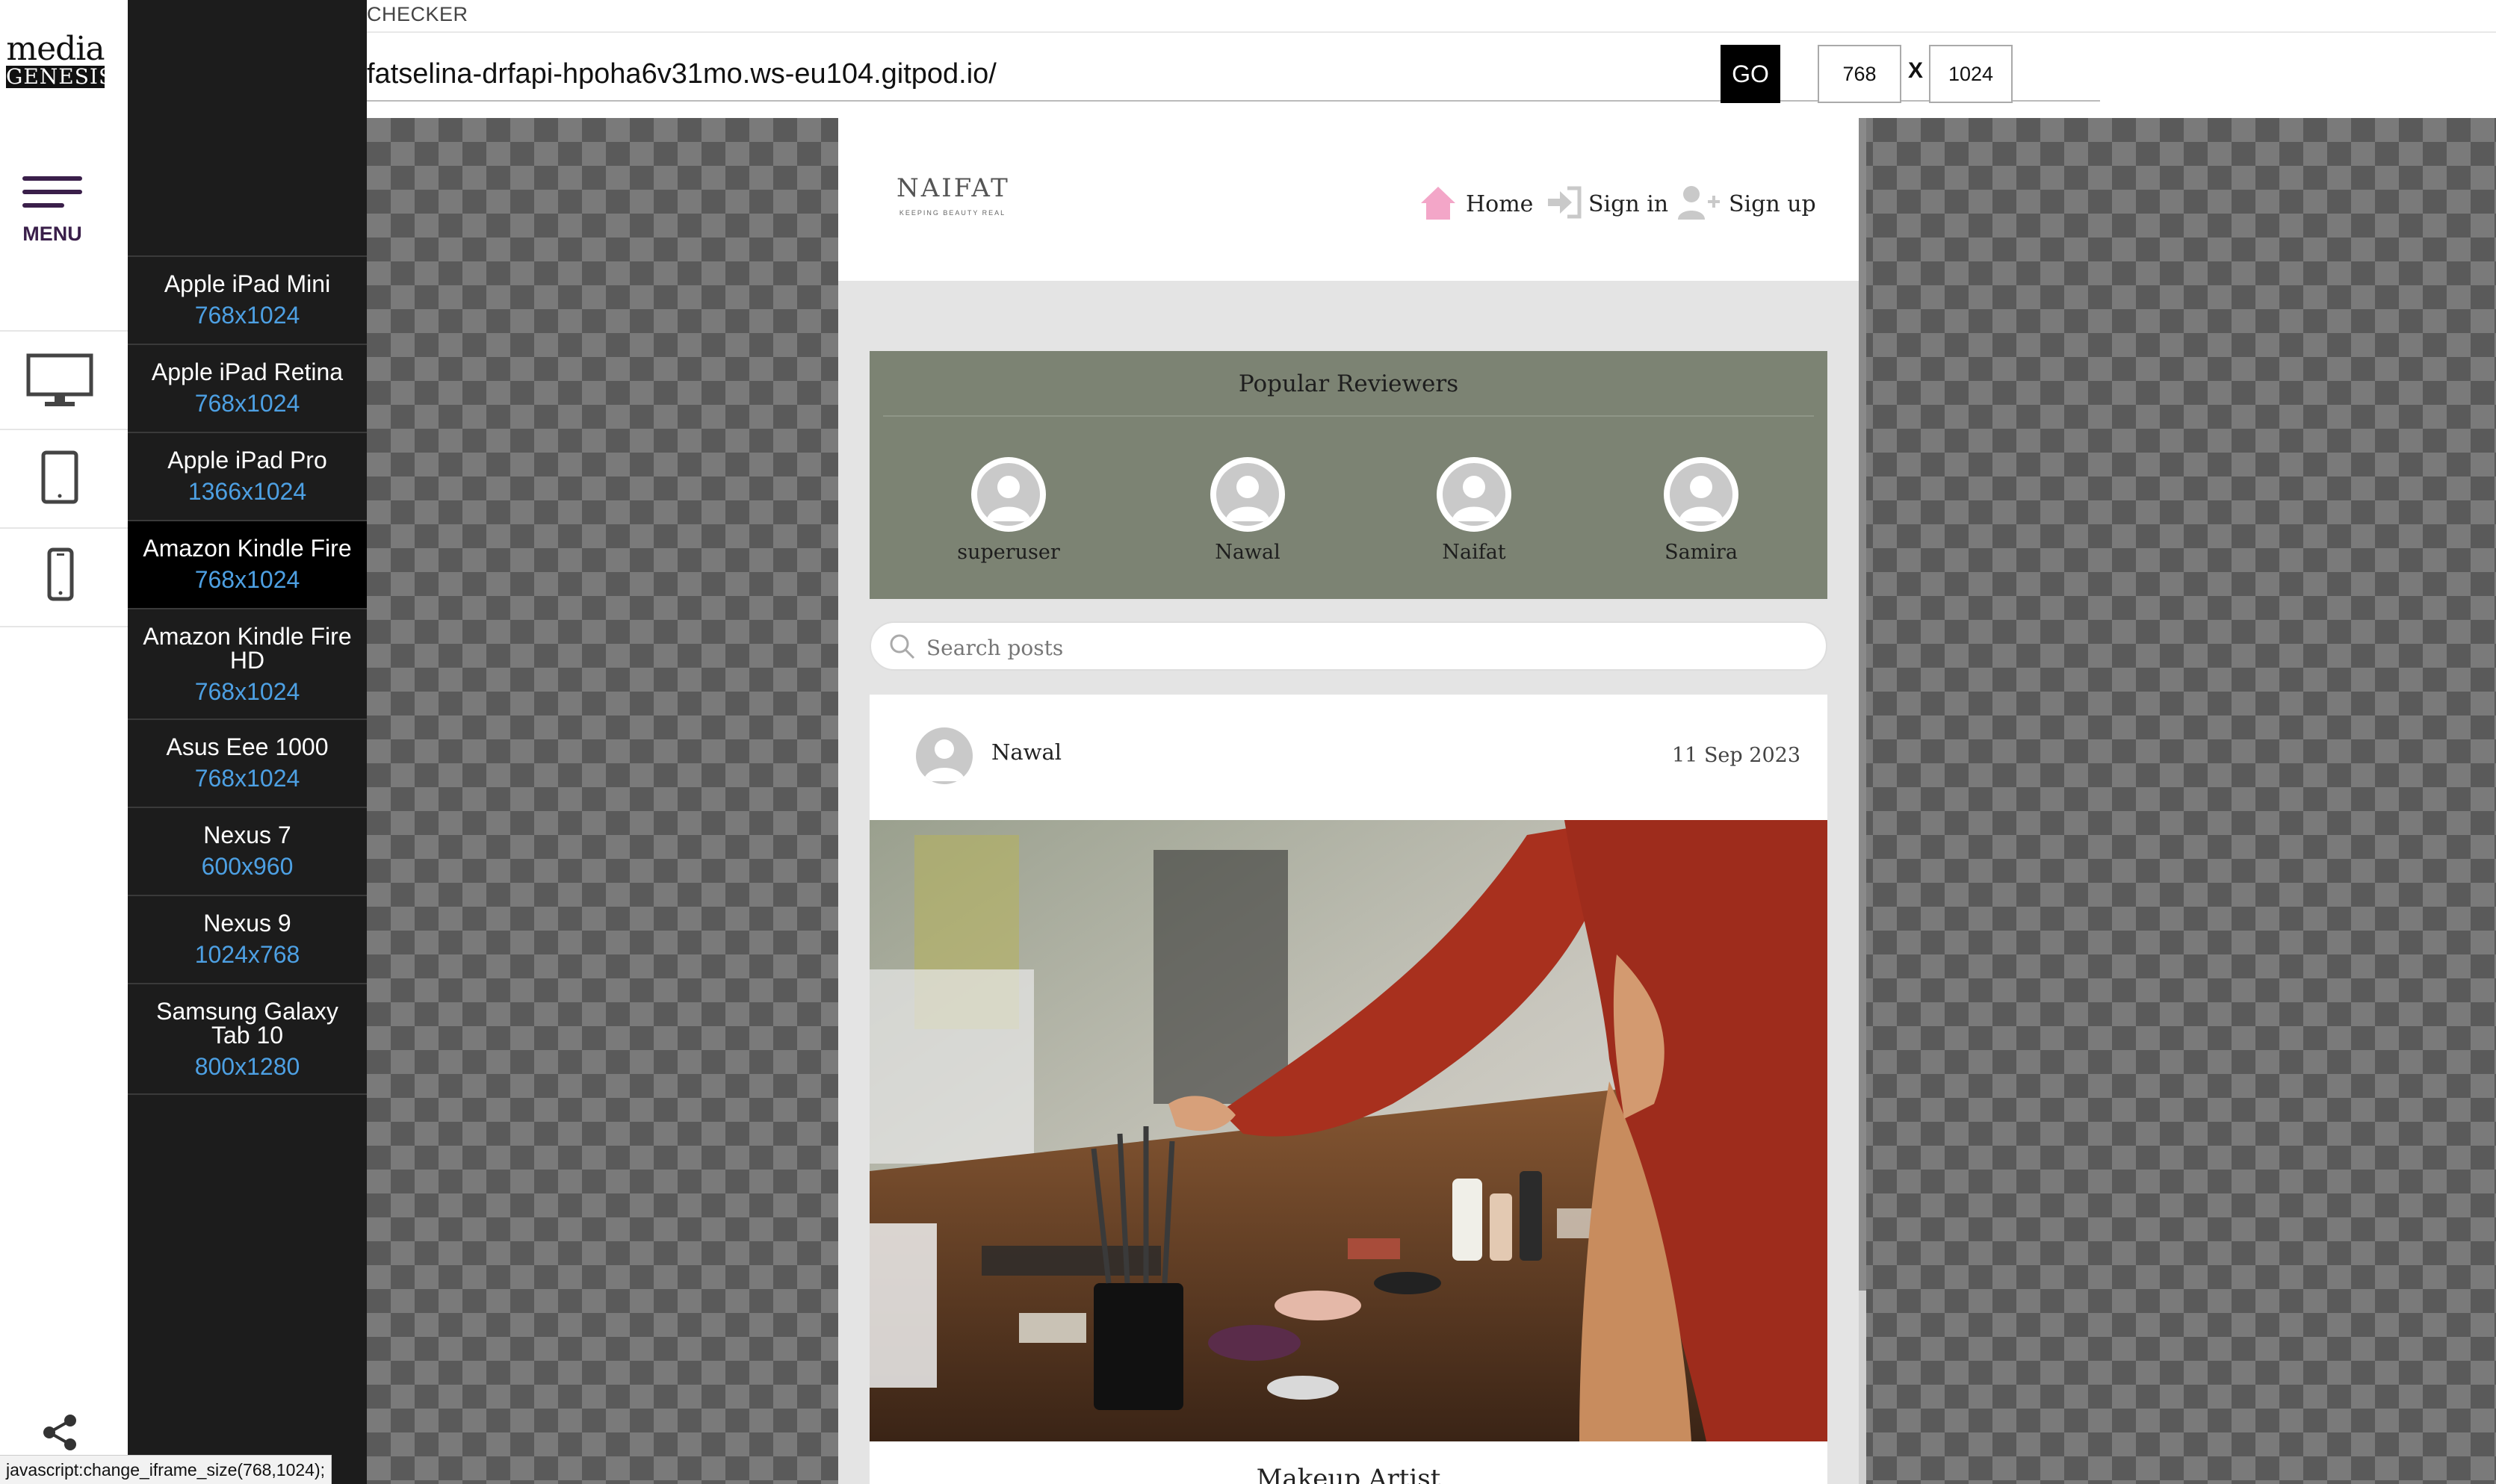  Describe the element at coordinates (1348, 200) in the screenshot. I see `site-header: NAIFAT KEEPING BEAUTY REAL Home Sign in` at that location.